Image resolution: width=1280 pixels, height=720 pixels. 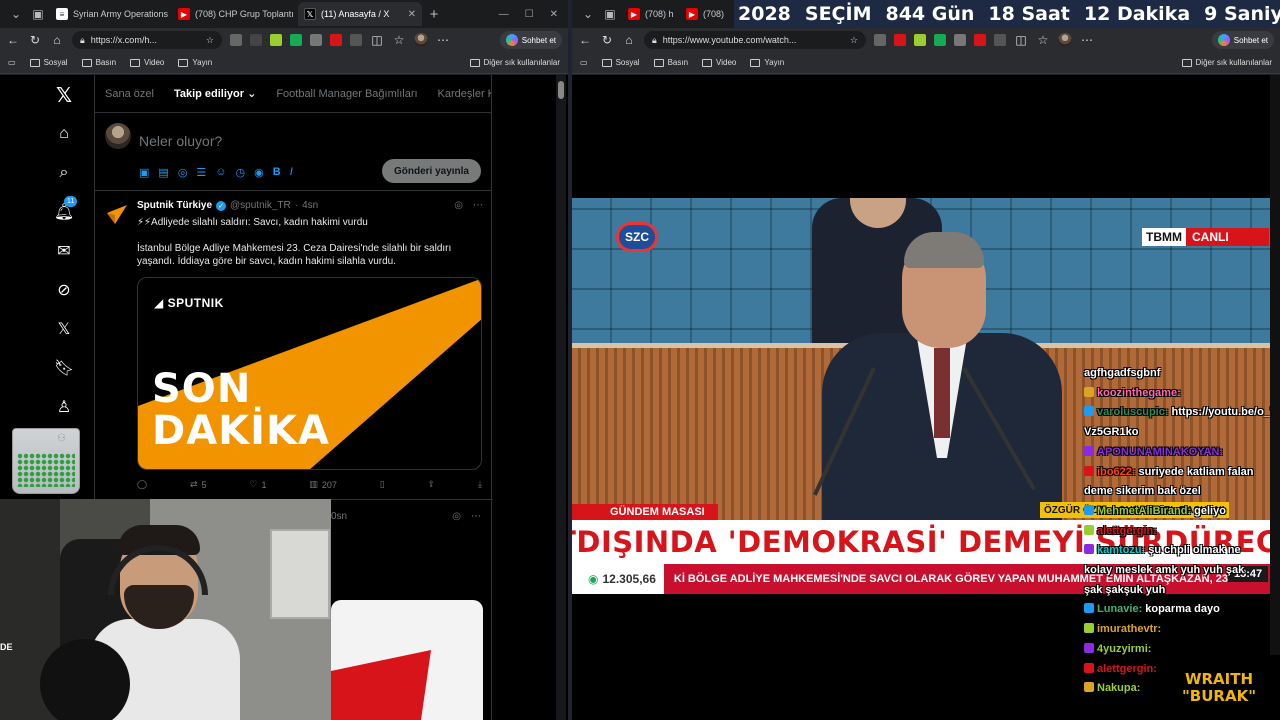 What do you see at coordinates (198, 484) in the screenshot?
I see `retweet-button: ⇄ 5` at bounding box center [198, 484].